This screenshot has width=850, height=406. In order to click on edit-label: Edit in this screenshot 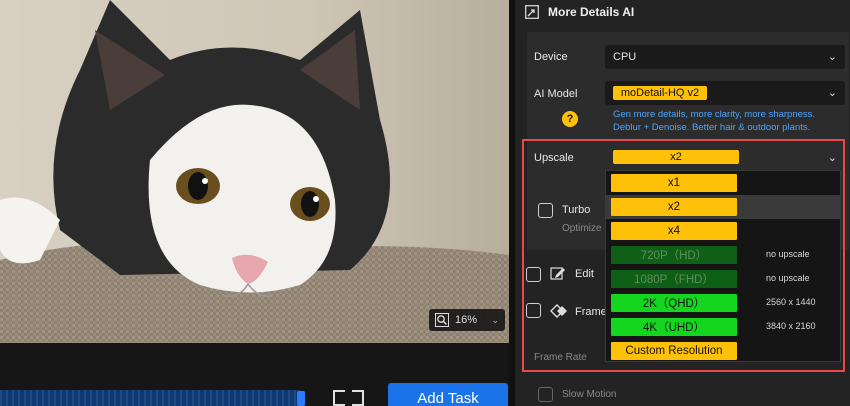, I will do `click(584, 274)`.